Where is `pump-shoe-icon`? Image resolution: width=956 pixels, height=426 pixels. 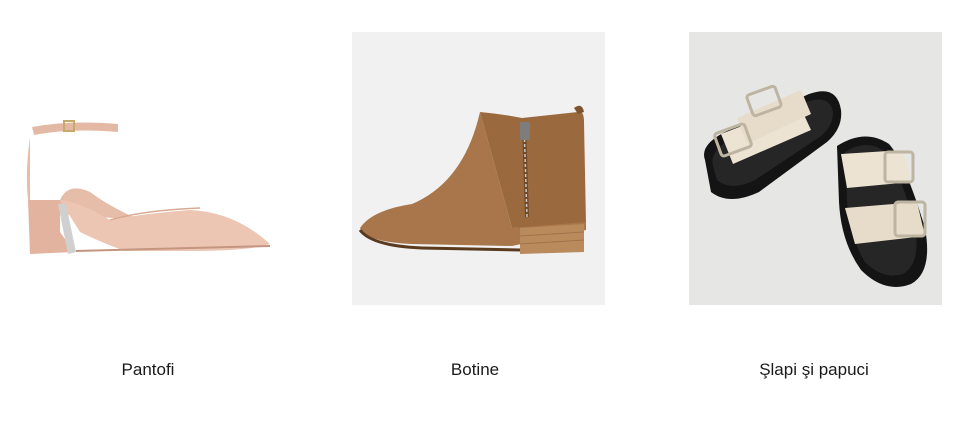
pump-shoe-icon is located at coordinates (148, 187).